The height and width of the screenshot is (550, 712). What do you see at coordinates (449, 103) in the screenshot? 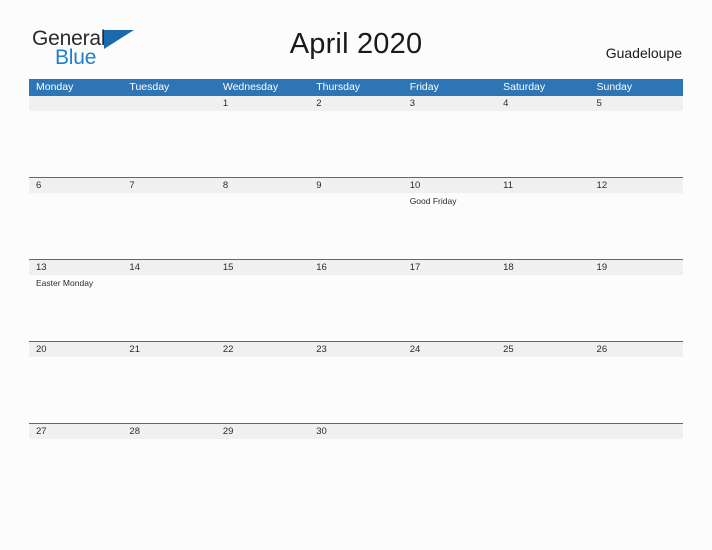
I see `day-number: 3` at bounding box center [449, 103].